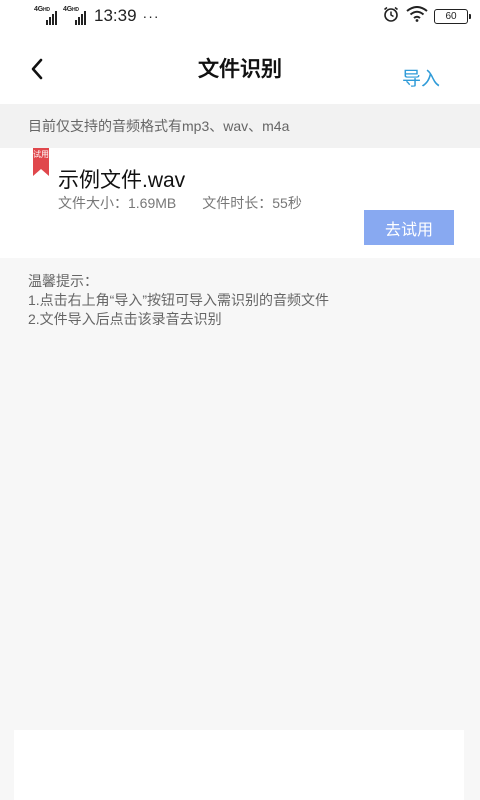 This screenshot has width=480, height=800. I want to click on page-title: 文件识别, so click(240, 69).